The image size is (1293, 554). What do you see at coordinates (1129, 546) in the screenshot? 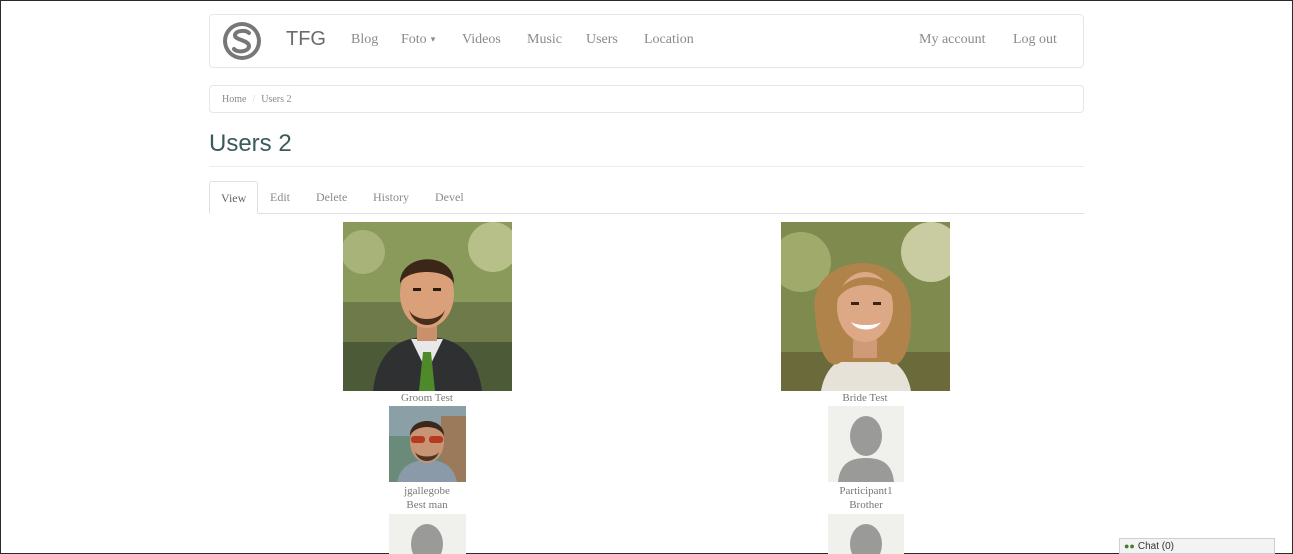
I see `chat-users-icon: ●●` at bounding box center [1129, 546].